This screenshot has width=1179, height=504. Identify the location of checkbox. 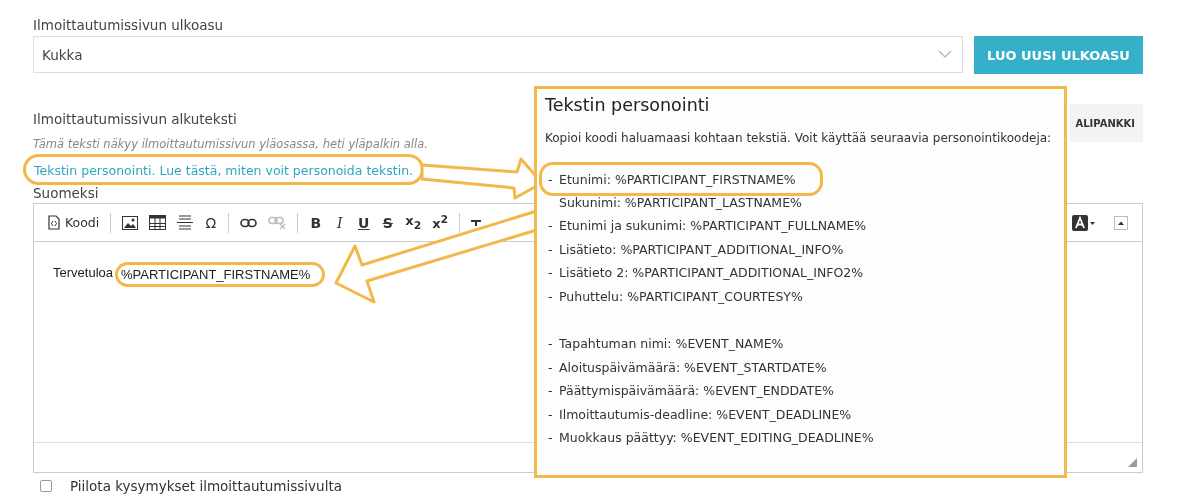
(46, 486).